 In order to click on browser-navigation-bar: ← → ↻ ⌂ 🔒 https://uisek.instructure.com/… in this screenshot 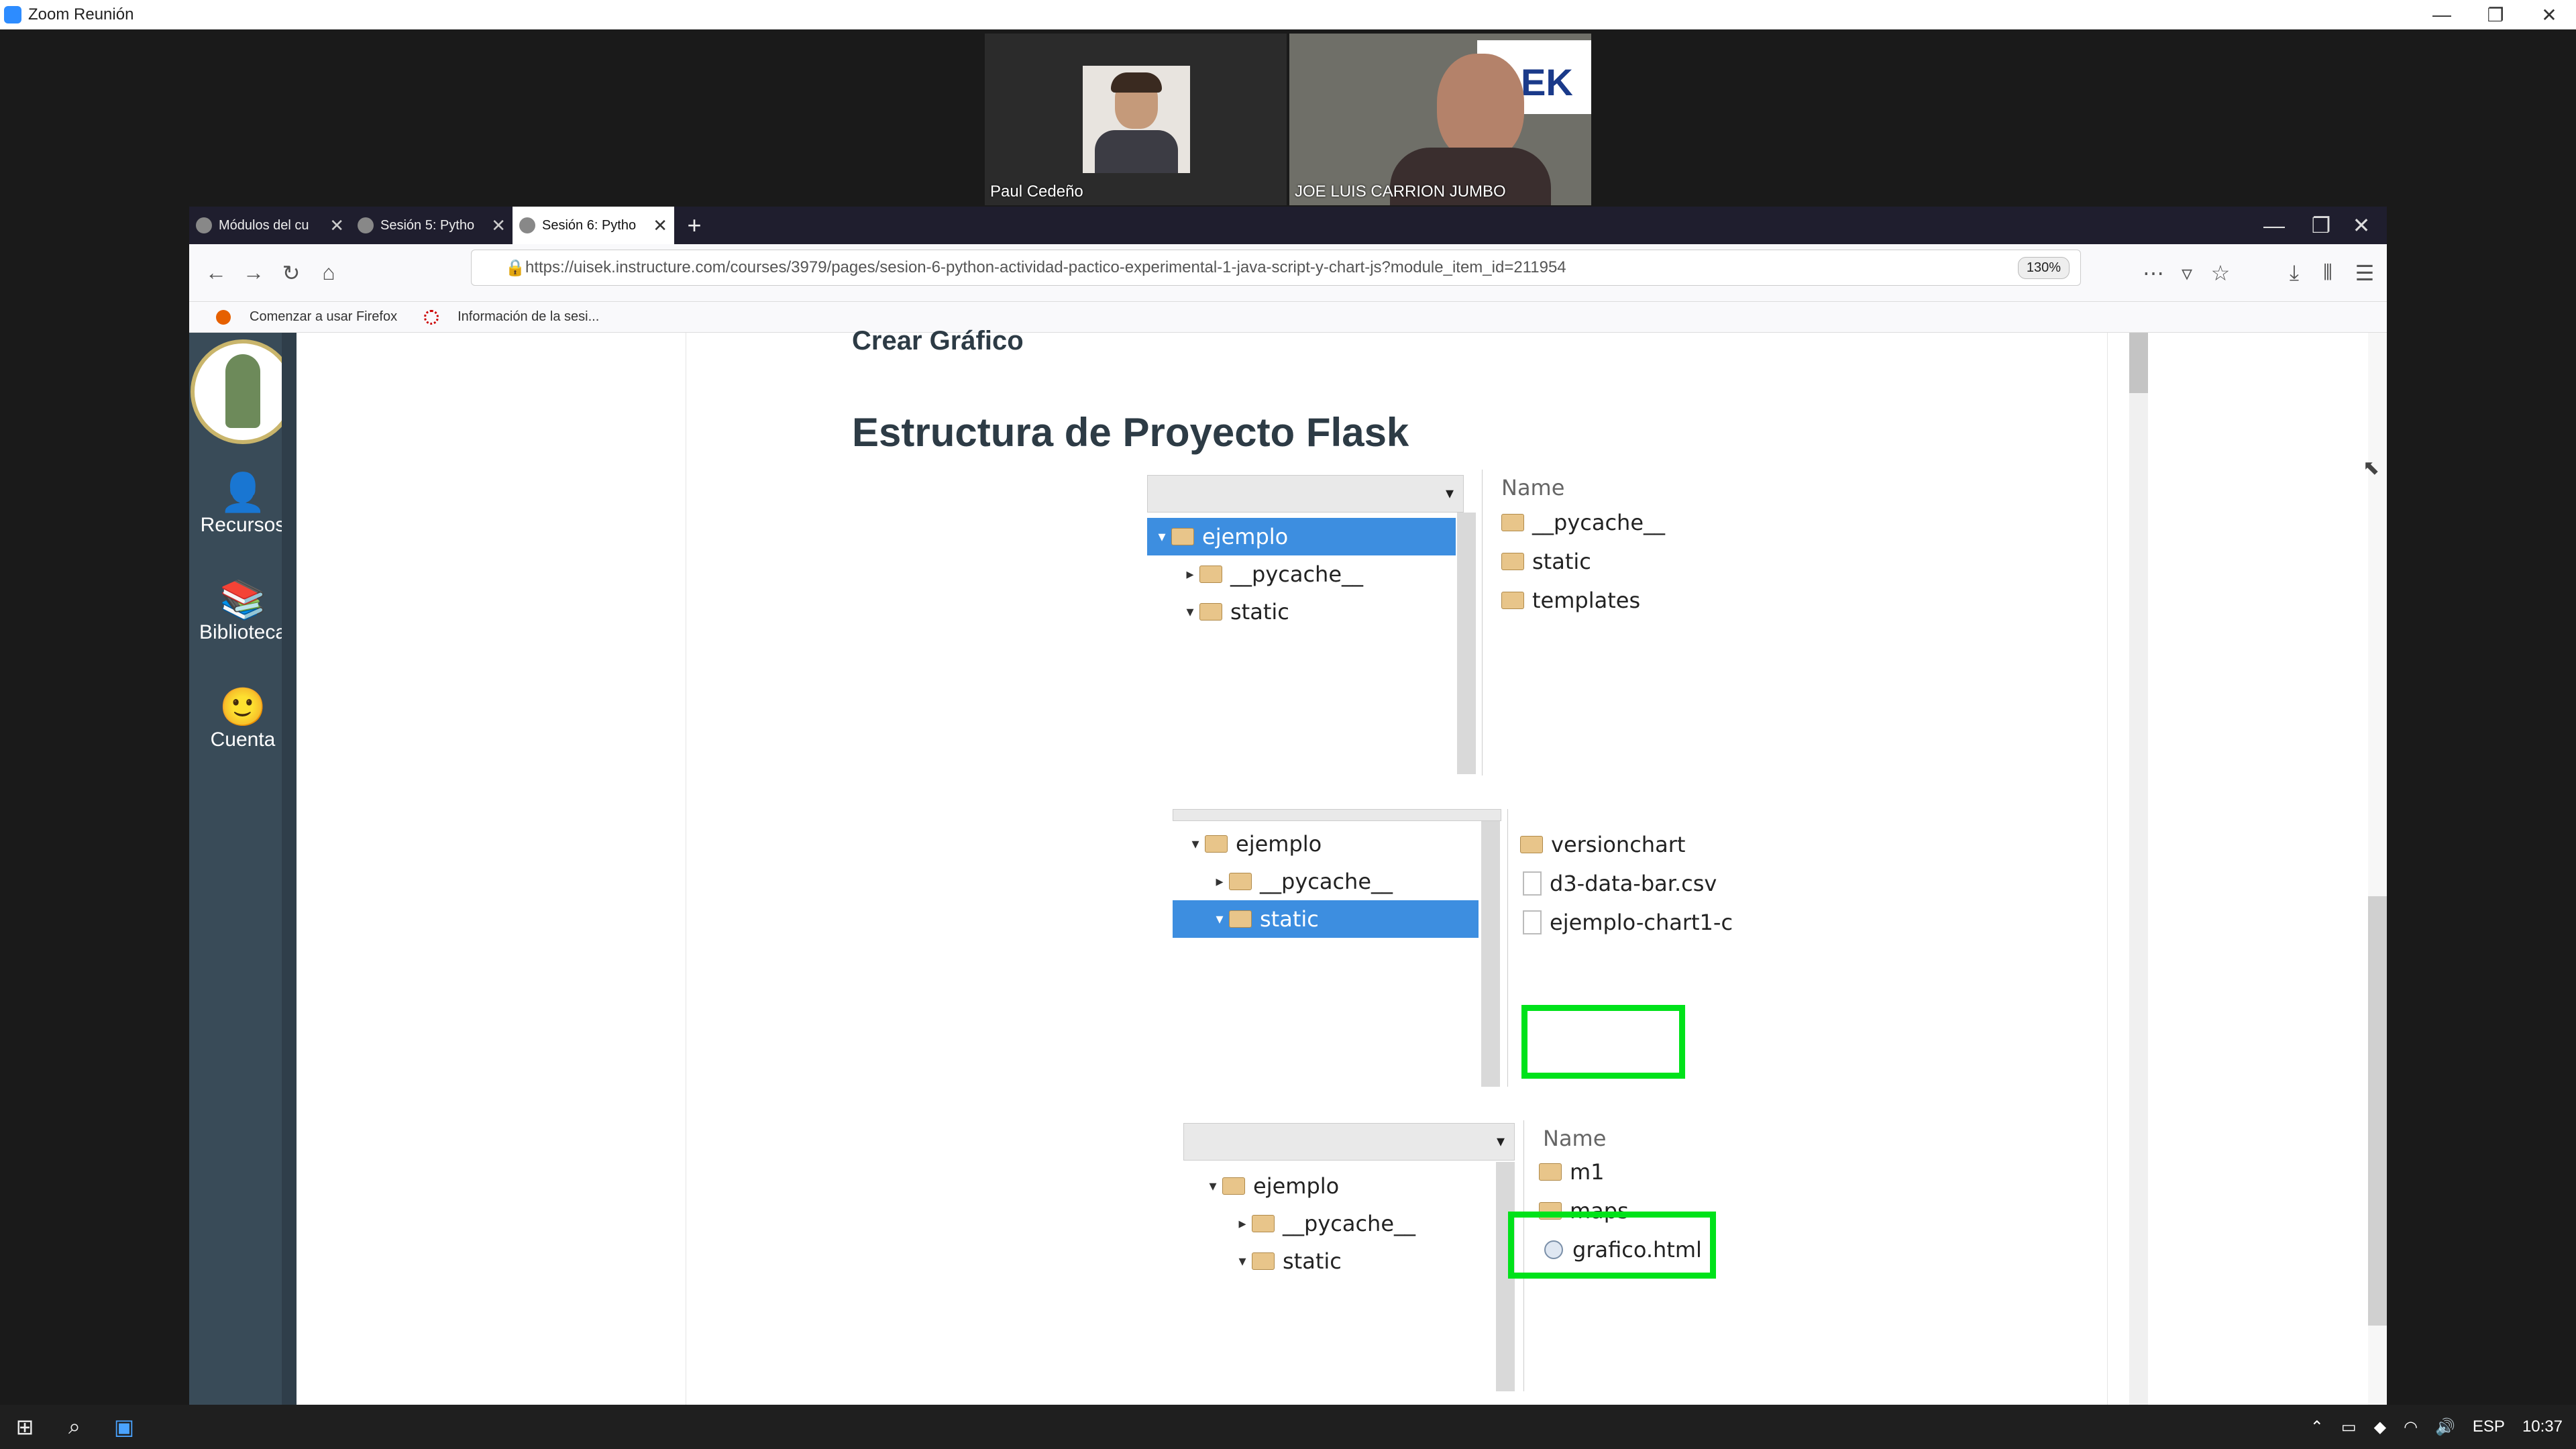, I will do `click(1288, 273)`.